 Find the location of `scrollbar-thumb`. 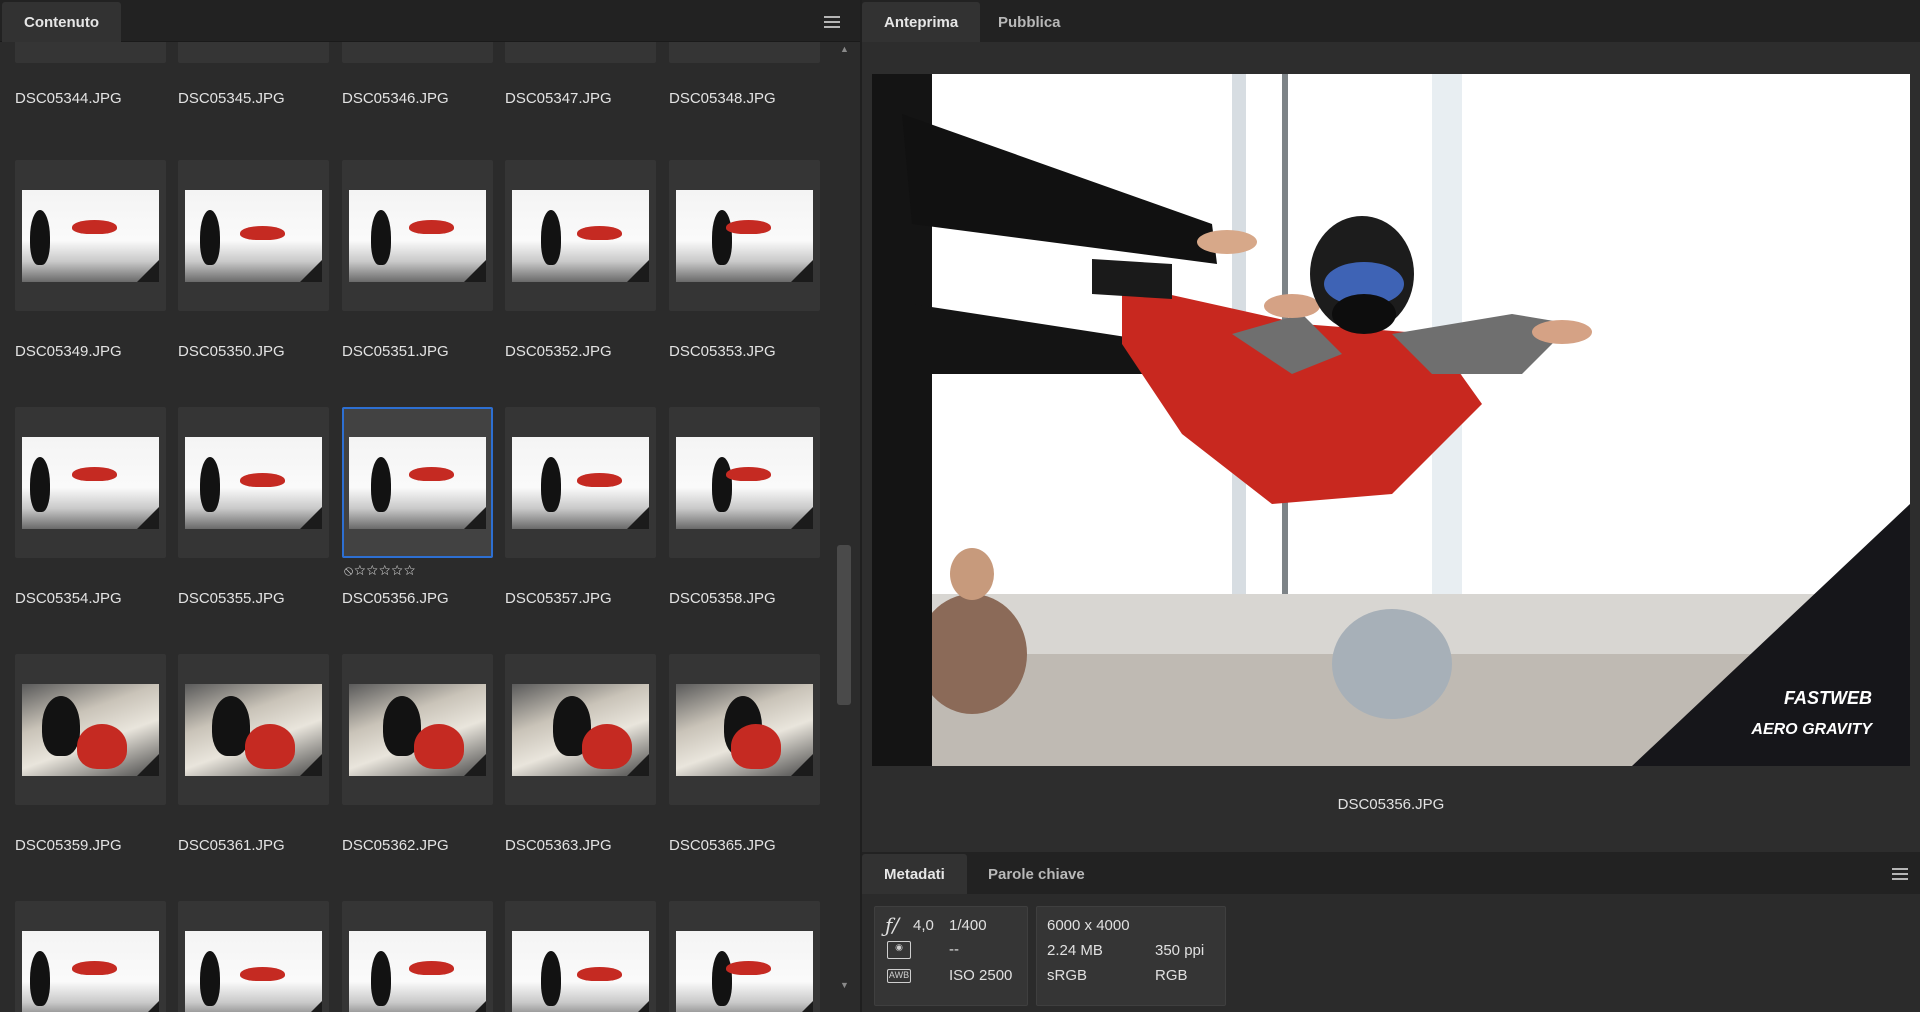

scrollbar-thumb is located at coordinates (844, 625).